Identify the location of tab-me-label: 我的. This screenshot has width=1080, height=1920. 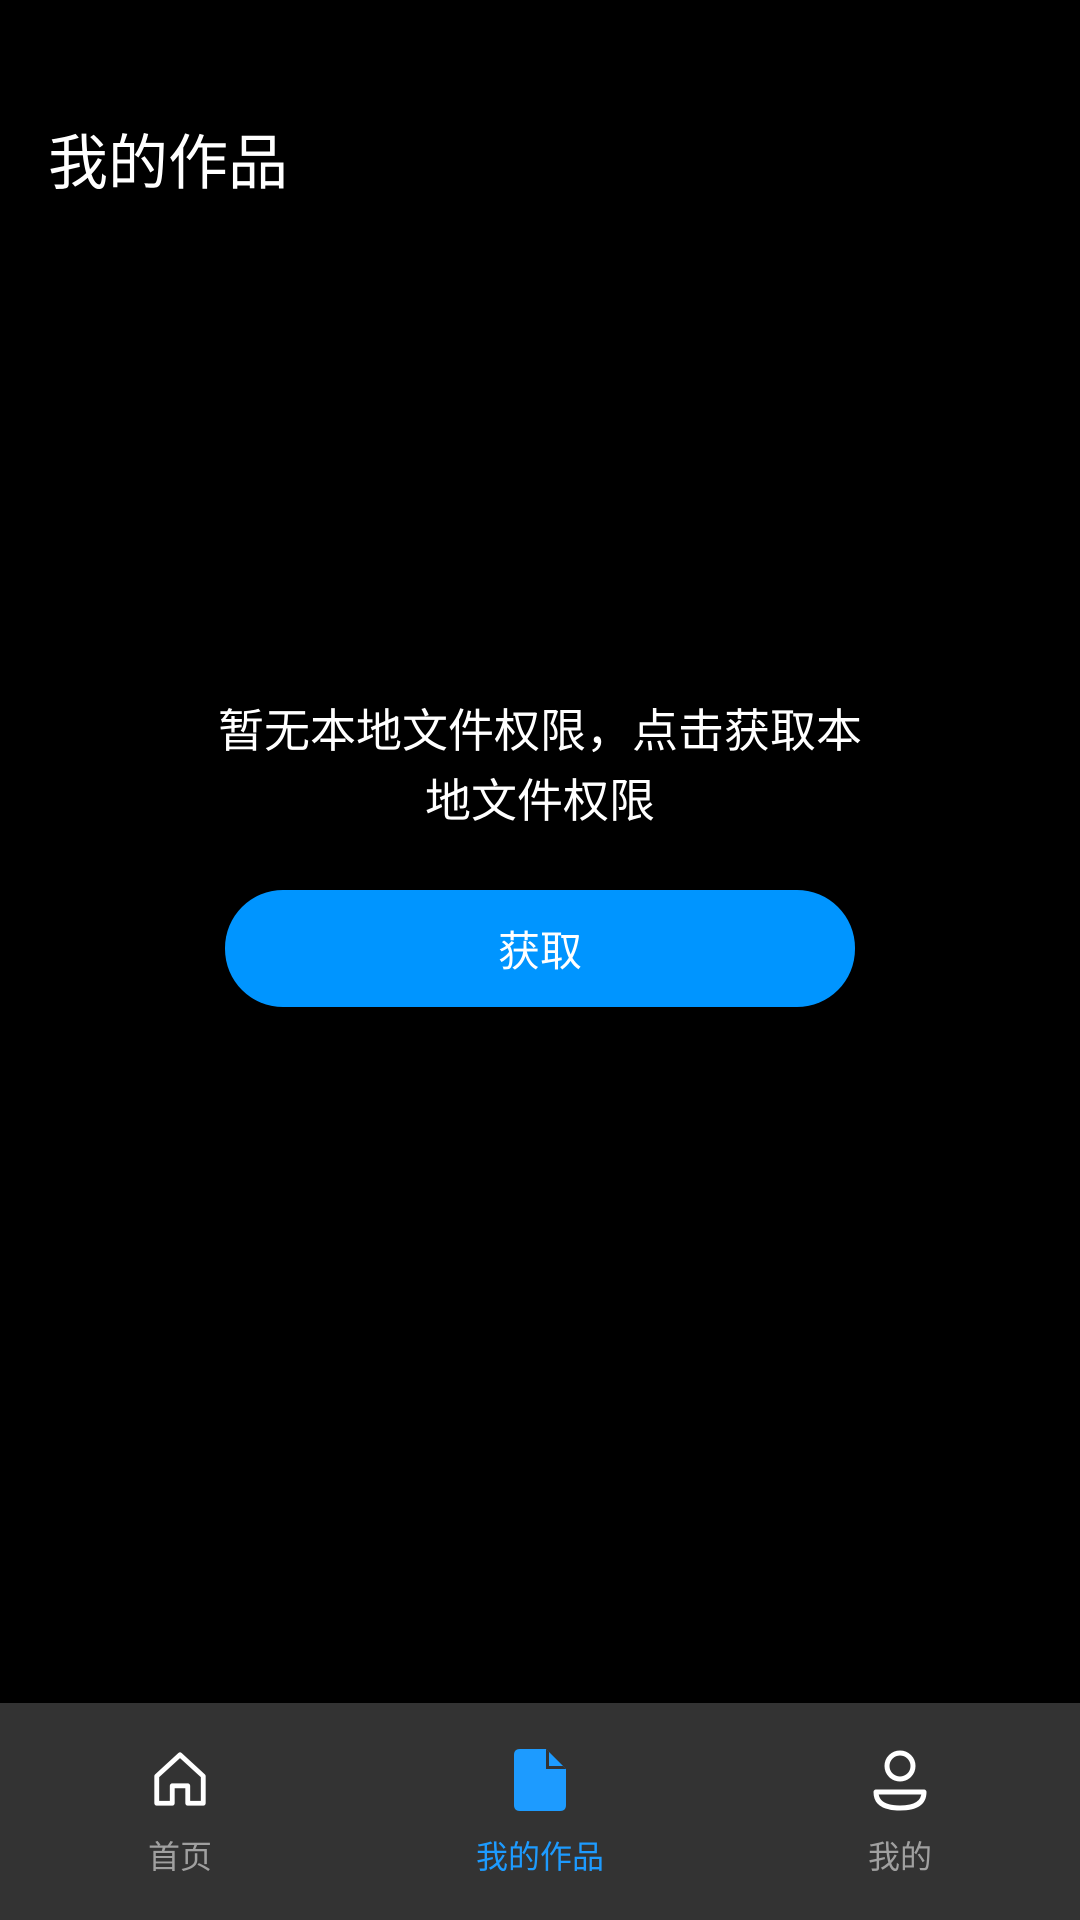
(899, 1857).